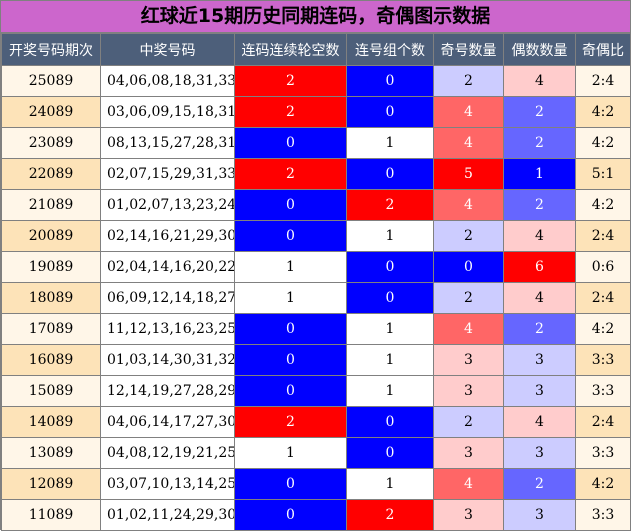 The height and width of the screenshot is (531, 631). I want to click on issue-cell: 25089, so click(51, 81).